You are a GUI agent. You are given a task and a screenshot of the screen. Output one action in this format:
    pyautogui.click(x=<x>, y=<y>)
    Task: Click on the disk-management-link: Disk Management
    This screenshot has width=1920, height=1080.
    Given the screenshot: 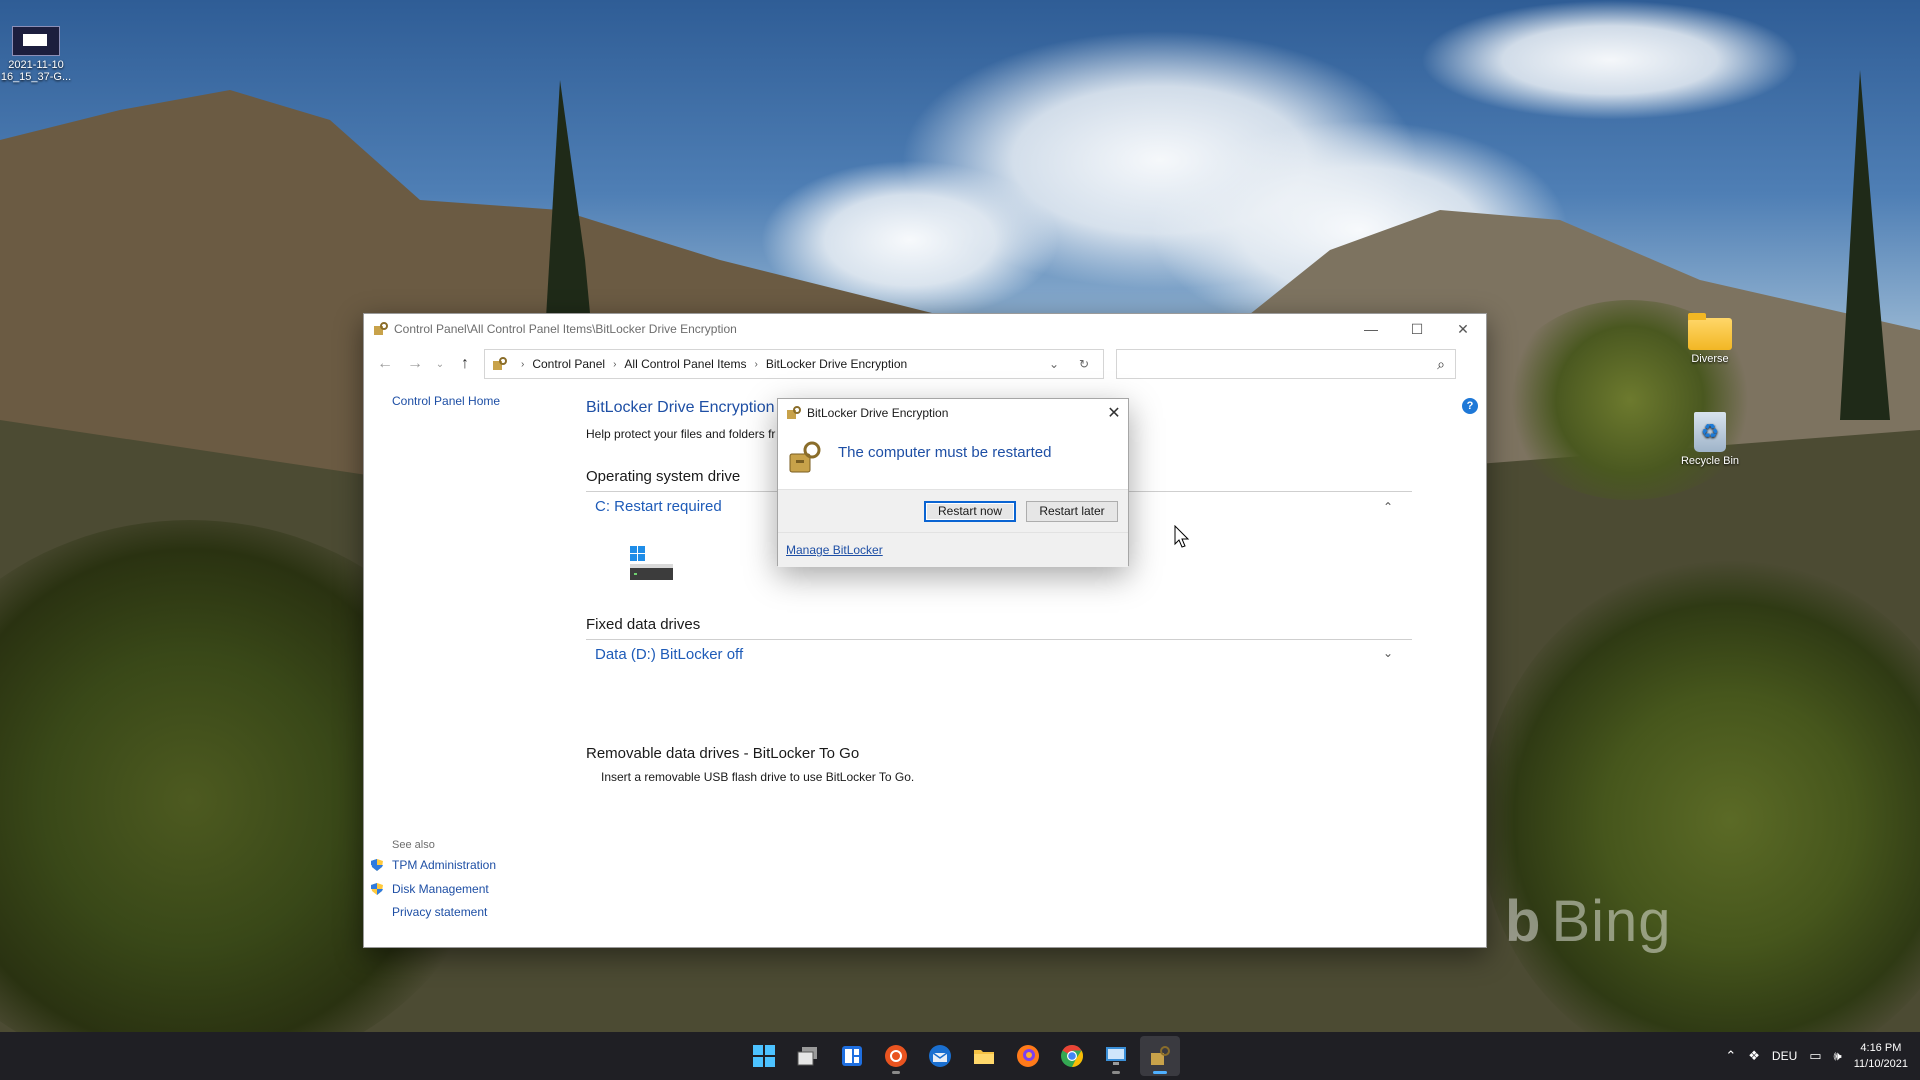 What is the action you would take?
    pyautogui.click(x=429, y=889)
    